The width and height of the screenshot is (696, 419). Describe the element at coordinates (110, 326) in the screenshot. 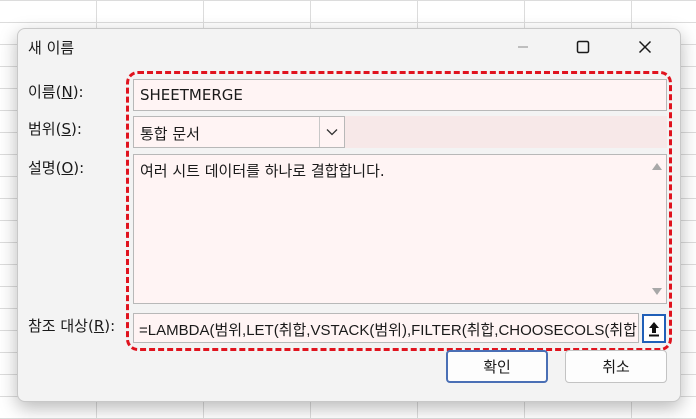

I see `refers-to-label-suffix: ):` at that location.